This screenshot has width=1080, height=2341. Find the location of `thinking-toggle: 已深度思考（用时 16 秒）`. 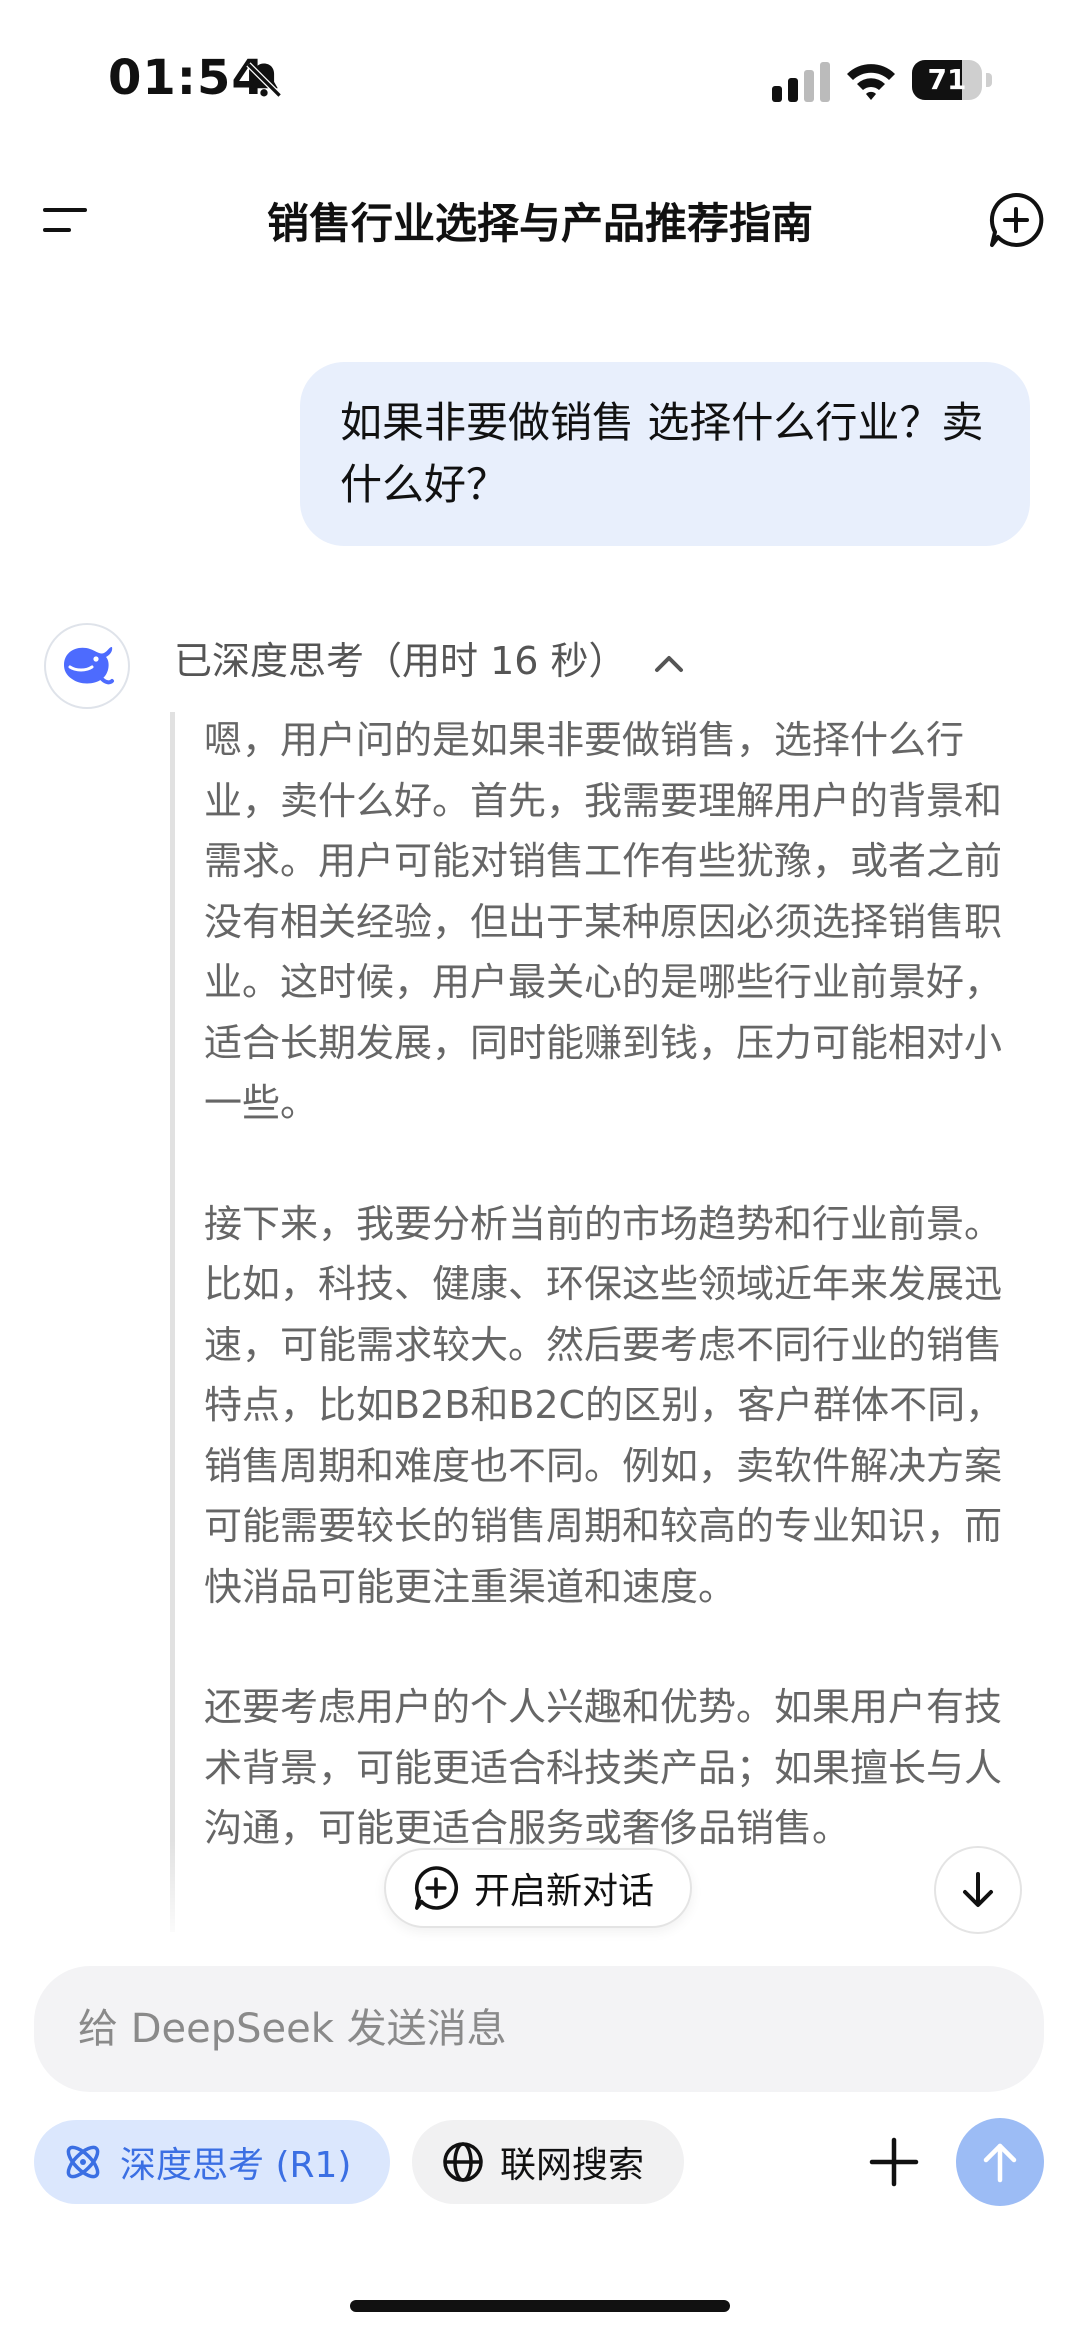

thinking-toggle: 已深度思考（用时 16 秒） is located at coordinates (430, 657).